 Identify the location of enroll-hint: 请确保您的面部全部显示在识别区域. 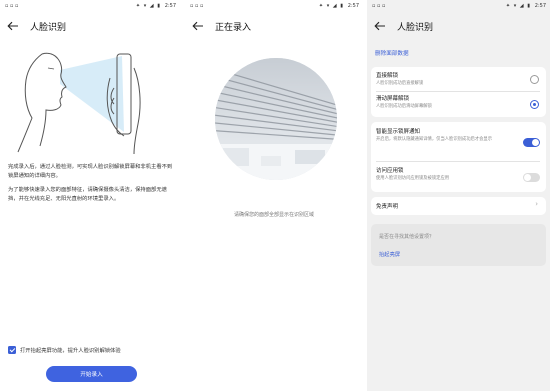
(273, 215).